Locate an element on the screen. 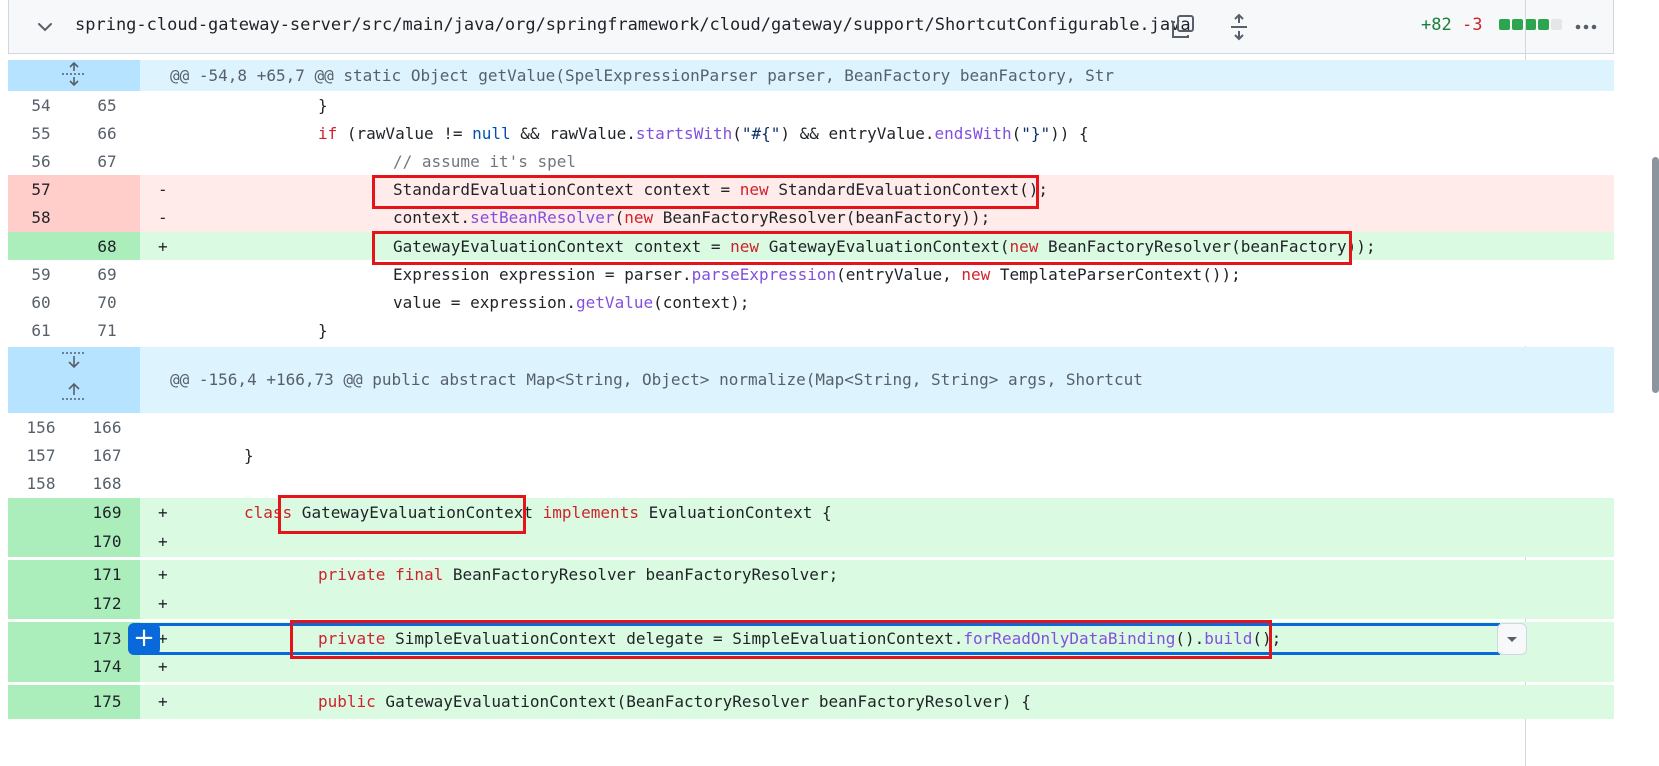 The image size is (1659, 766). diff-line: 54 65} is located at coordinates (811, 106).